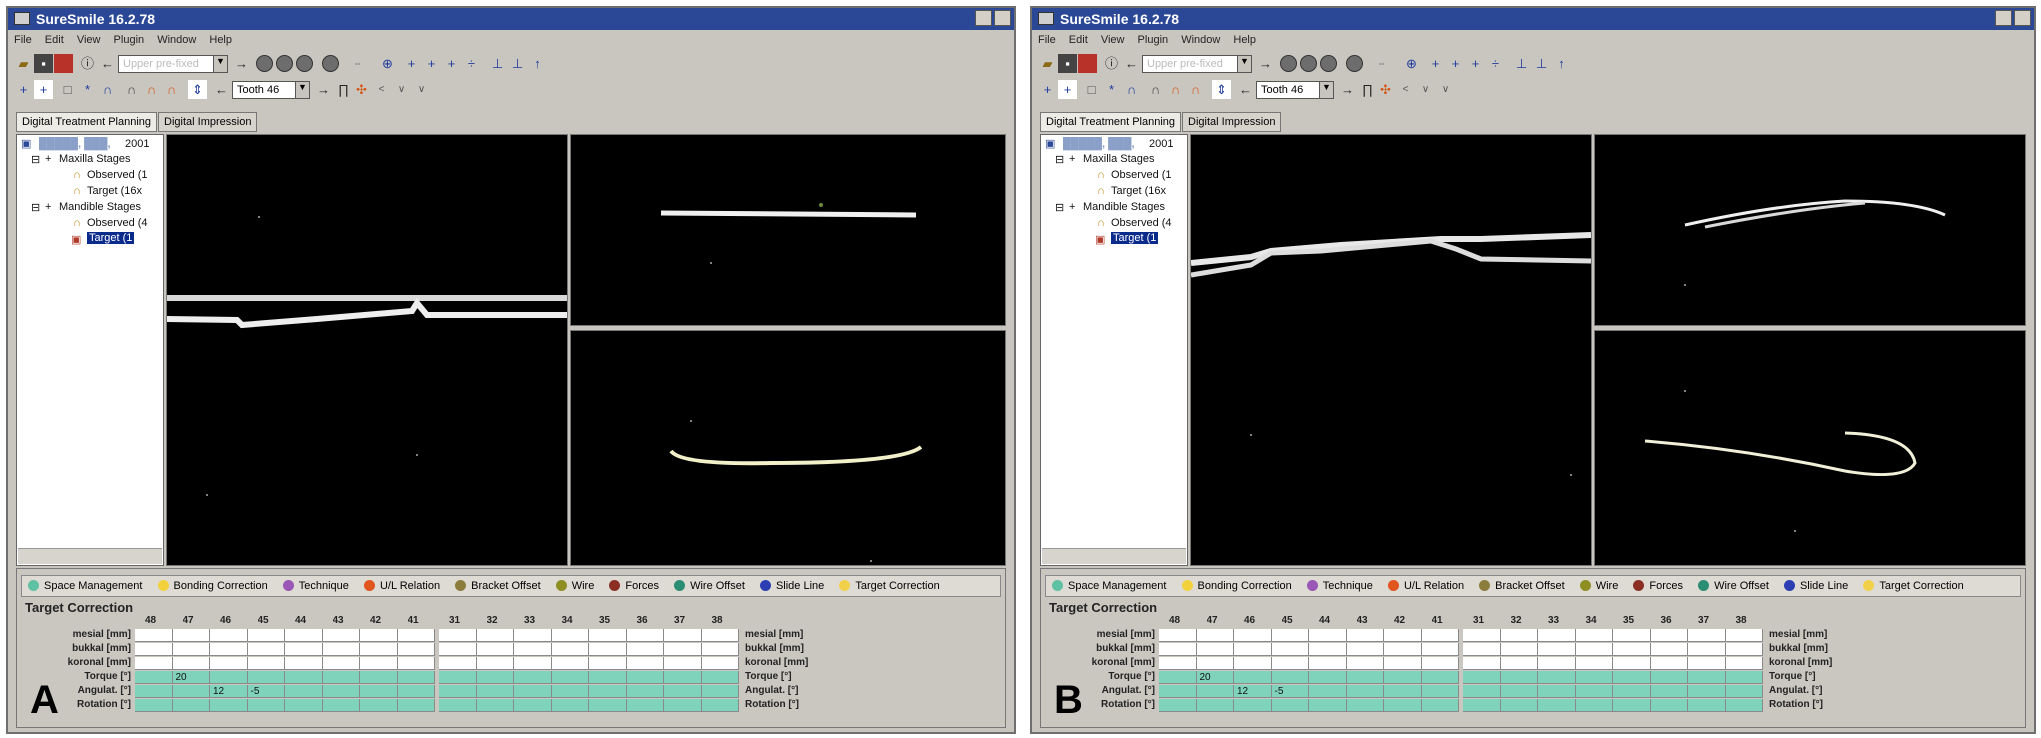 This screenshot has height=738, width=2041. I want to click on tab-technique: Technique, so click(1339, 586).